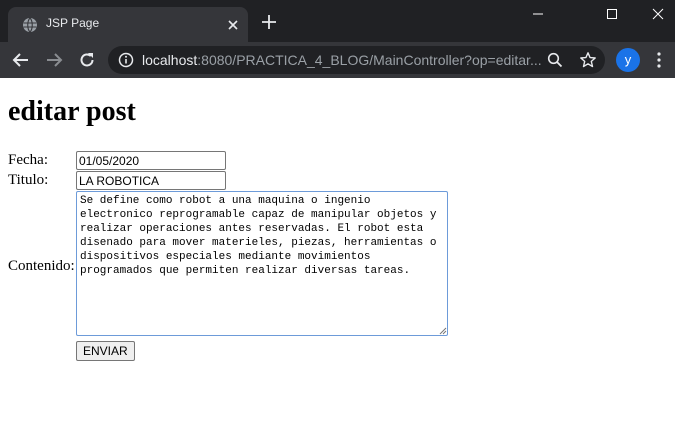 This screenshot has height=438, width=675. What do you see at coordinates (28, 180) in the screenshot?
I see `titulo-label: Titulo:` at bounding box center [28, 180].